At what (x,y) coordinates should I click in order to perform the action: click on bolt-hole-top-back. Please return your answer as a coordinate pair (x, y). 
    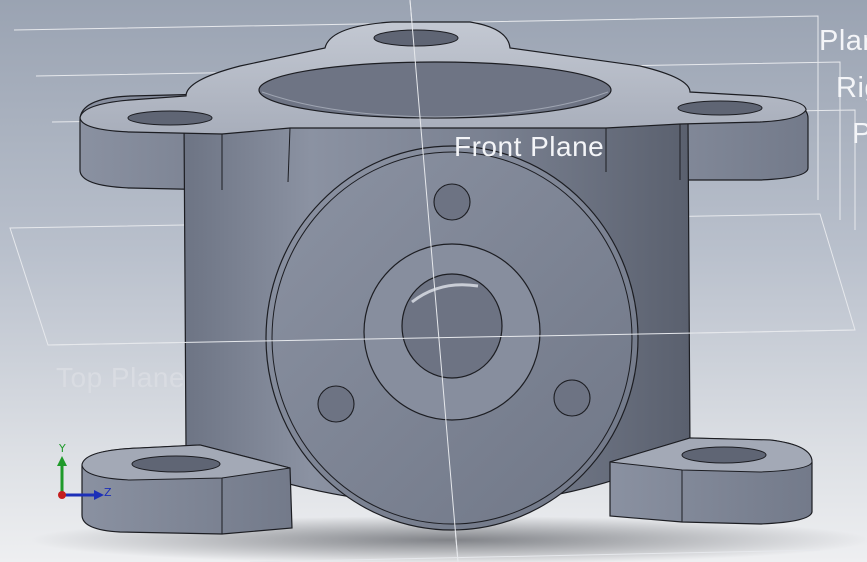
    Looking at the image, I should click on (416, 38).